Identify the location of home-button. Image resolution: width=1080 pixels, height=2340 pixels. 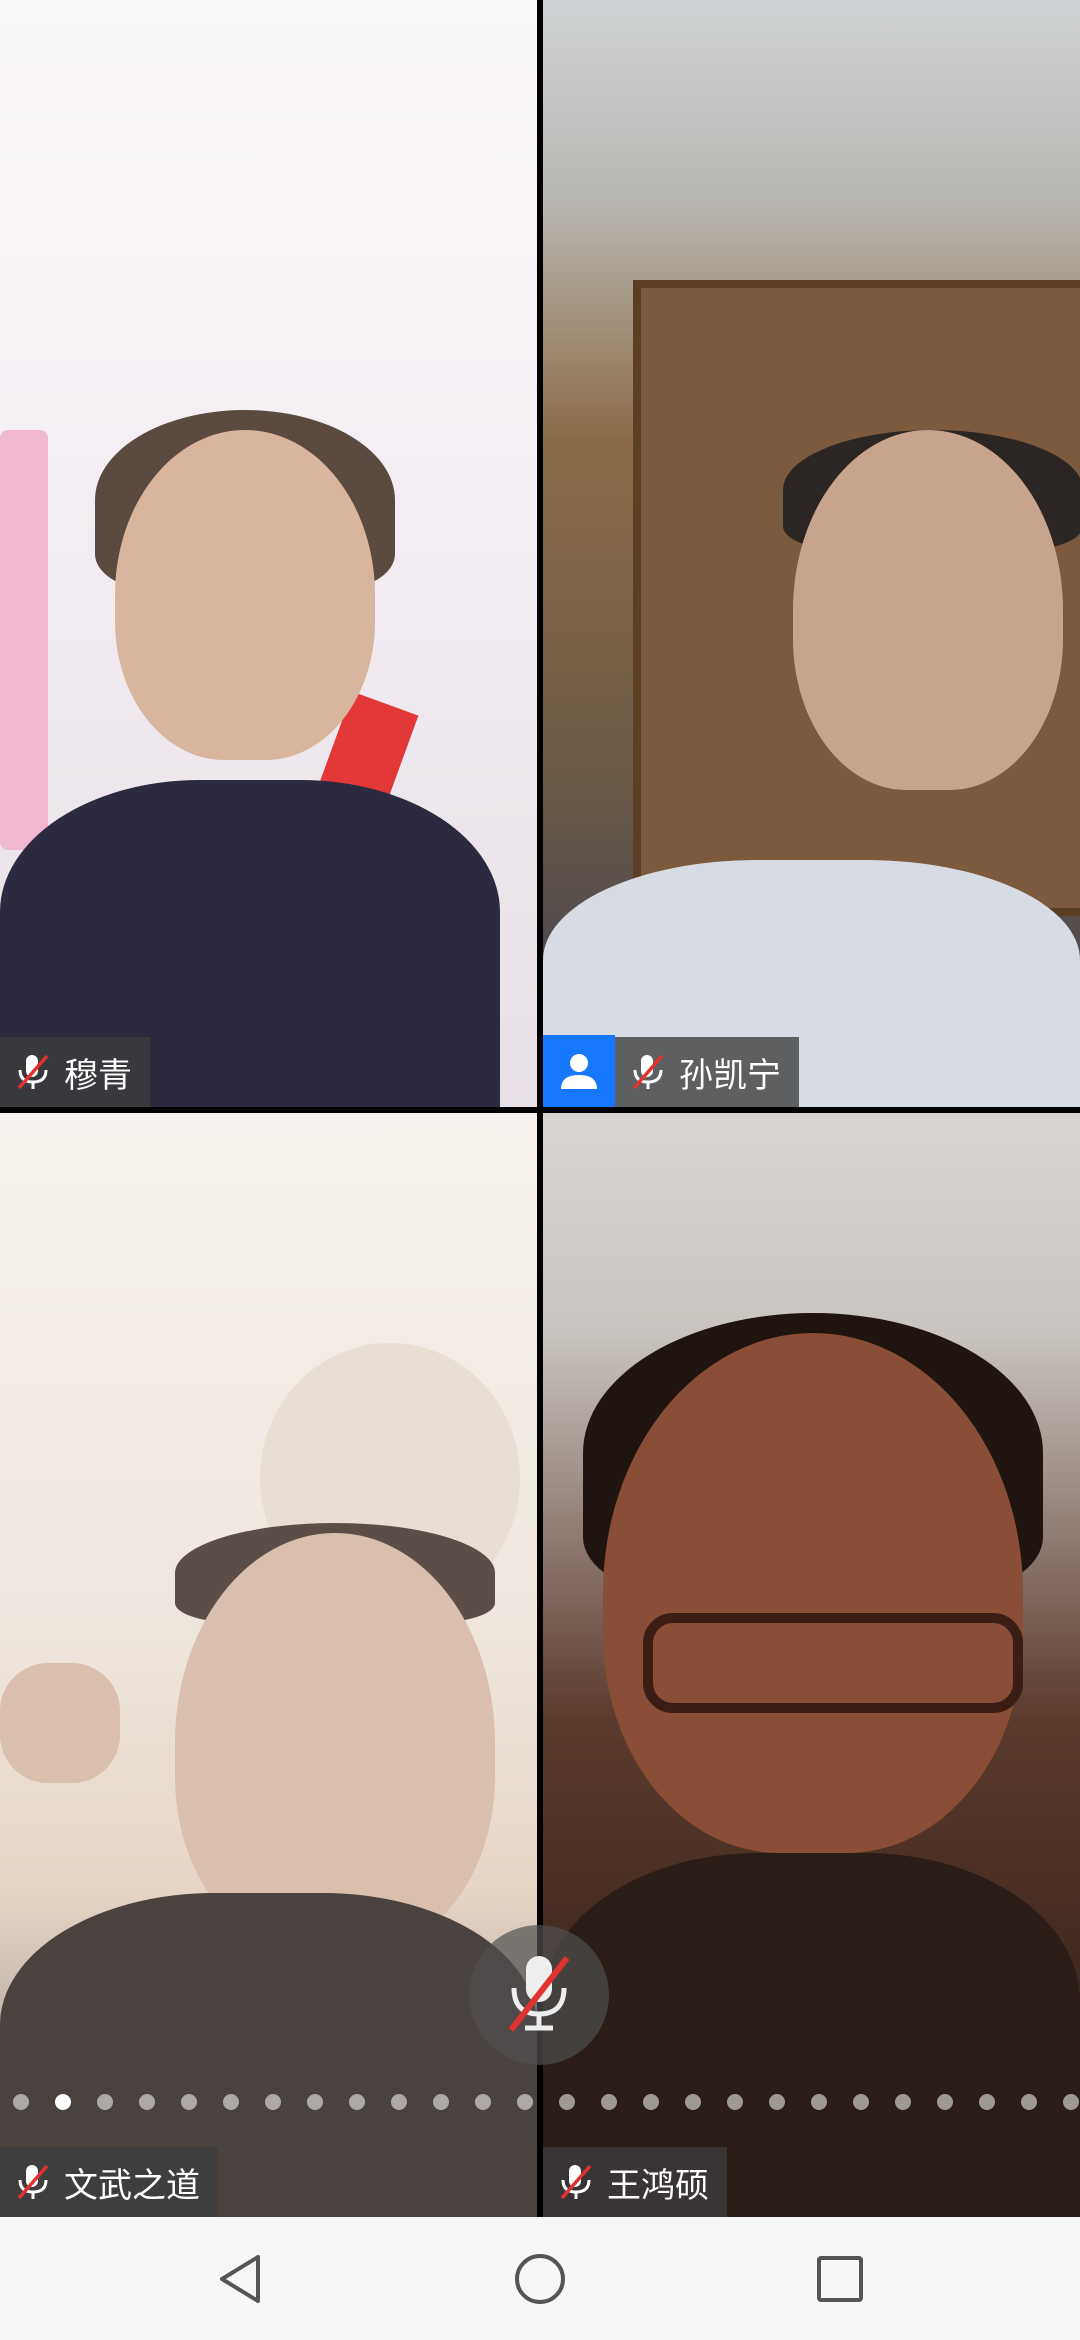
(540, 2279).